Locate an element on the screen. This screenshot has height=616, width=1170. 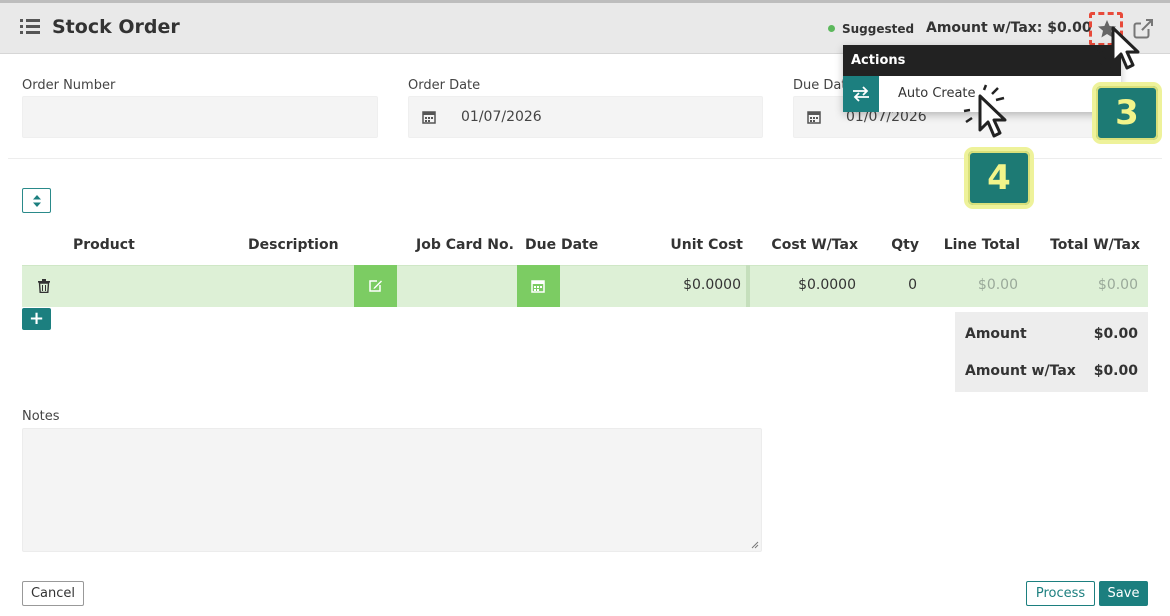
order-date-input: 01/07/2026 is located at coordinates (585, 117).